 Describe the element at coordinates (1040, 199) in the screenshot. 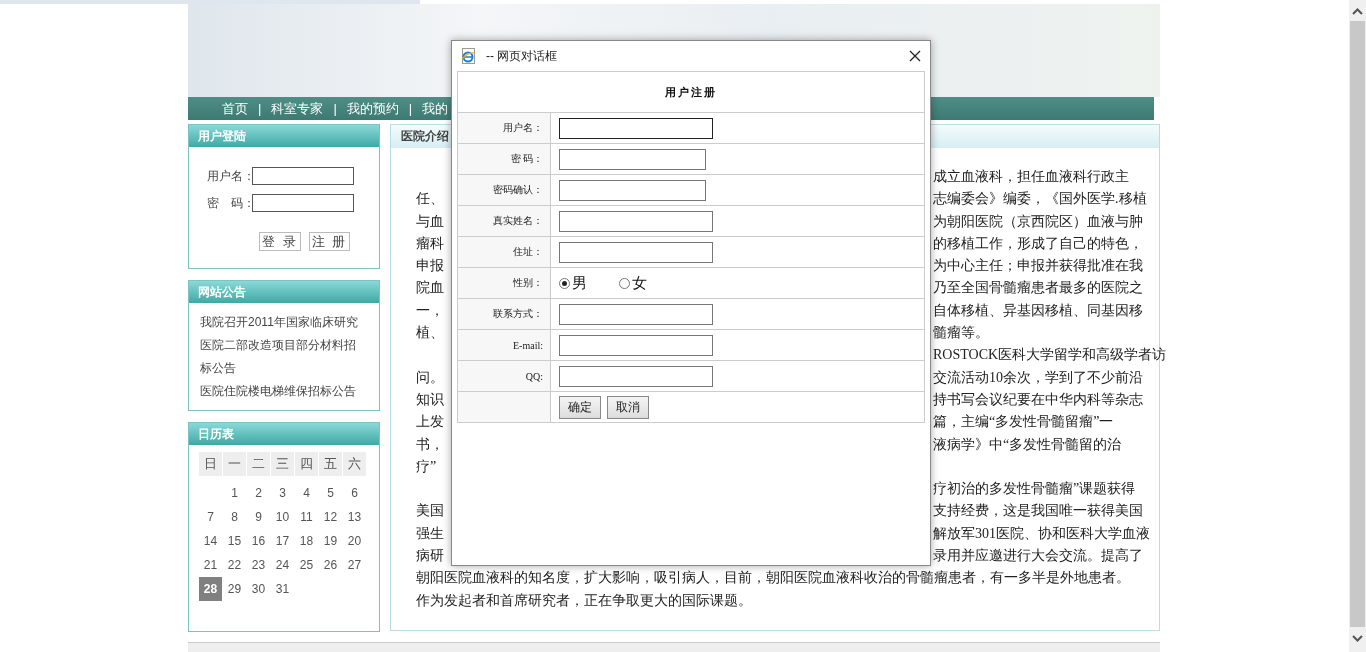

I see `article-text: 志编委会》编委，《国外医学.移植` at that location.